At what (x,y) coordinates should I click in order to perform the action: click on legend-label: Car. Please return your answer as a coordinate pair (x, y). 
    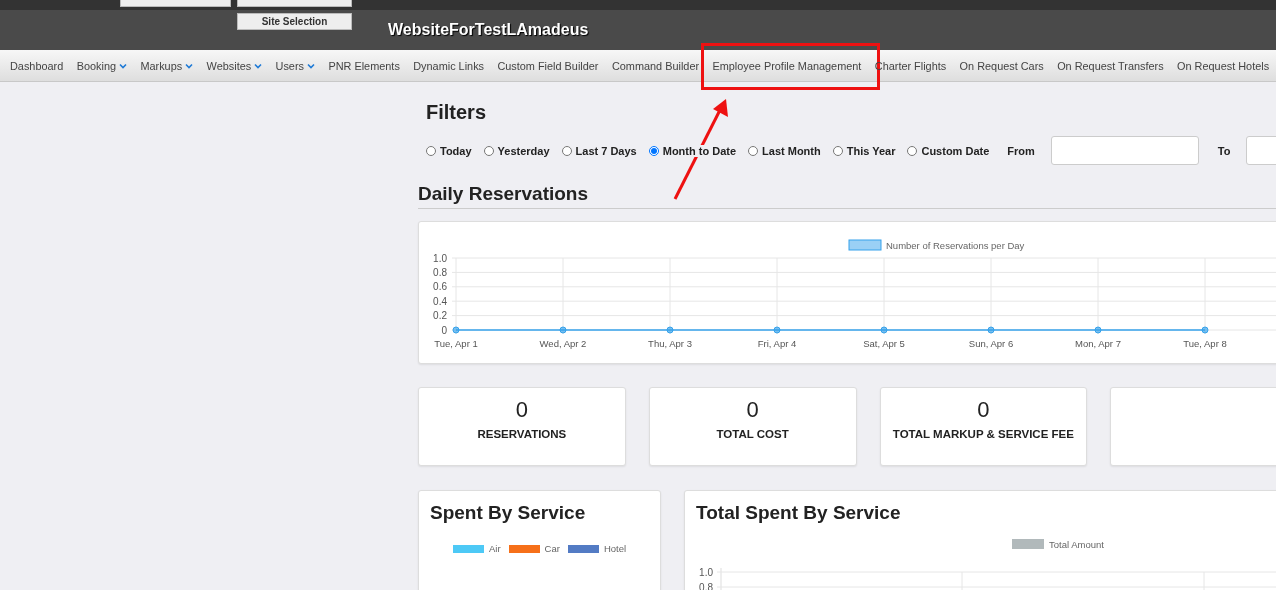
    Looking at the image, I should click on (552, 548).